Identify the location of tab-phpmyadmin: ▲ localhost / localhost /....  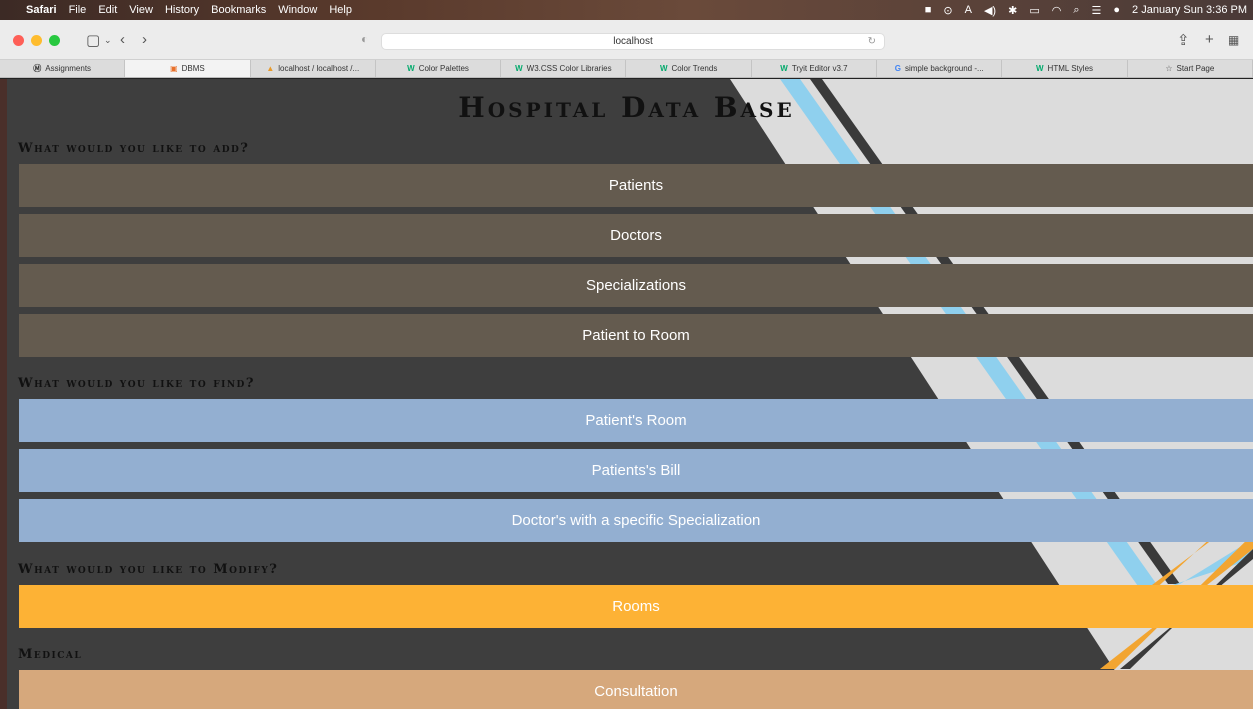
(313, 68).